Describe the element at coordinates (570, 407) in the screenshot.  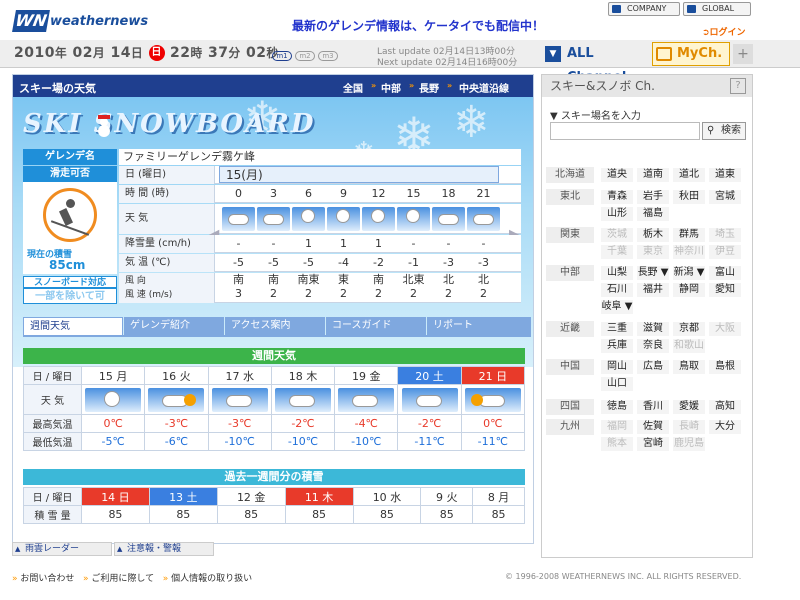
I see `region-6: 四国` at that location.